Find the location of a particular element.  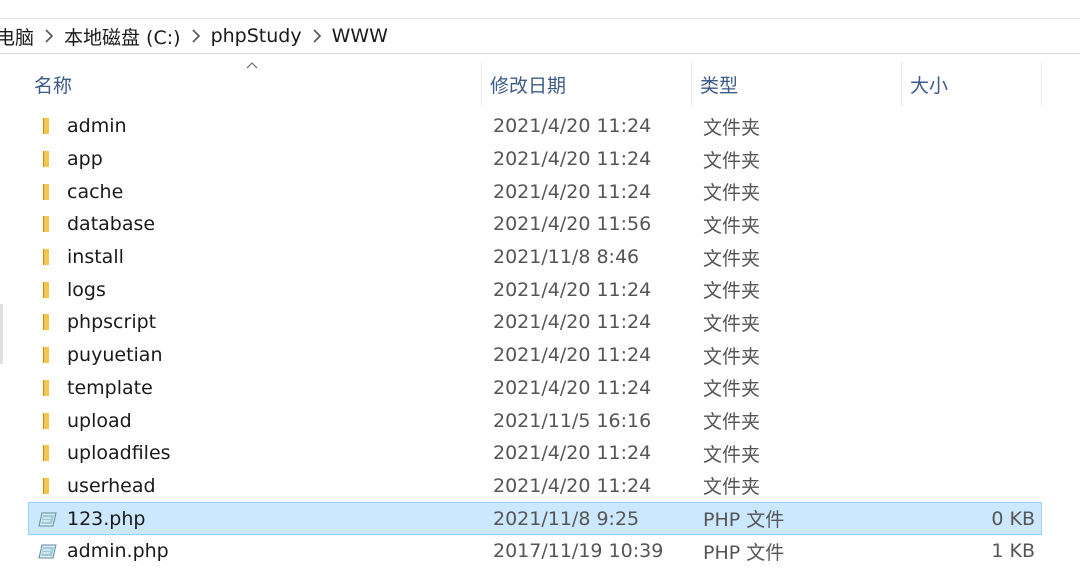

file-name: logs is located at coordinates (86, 289).